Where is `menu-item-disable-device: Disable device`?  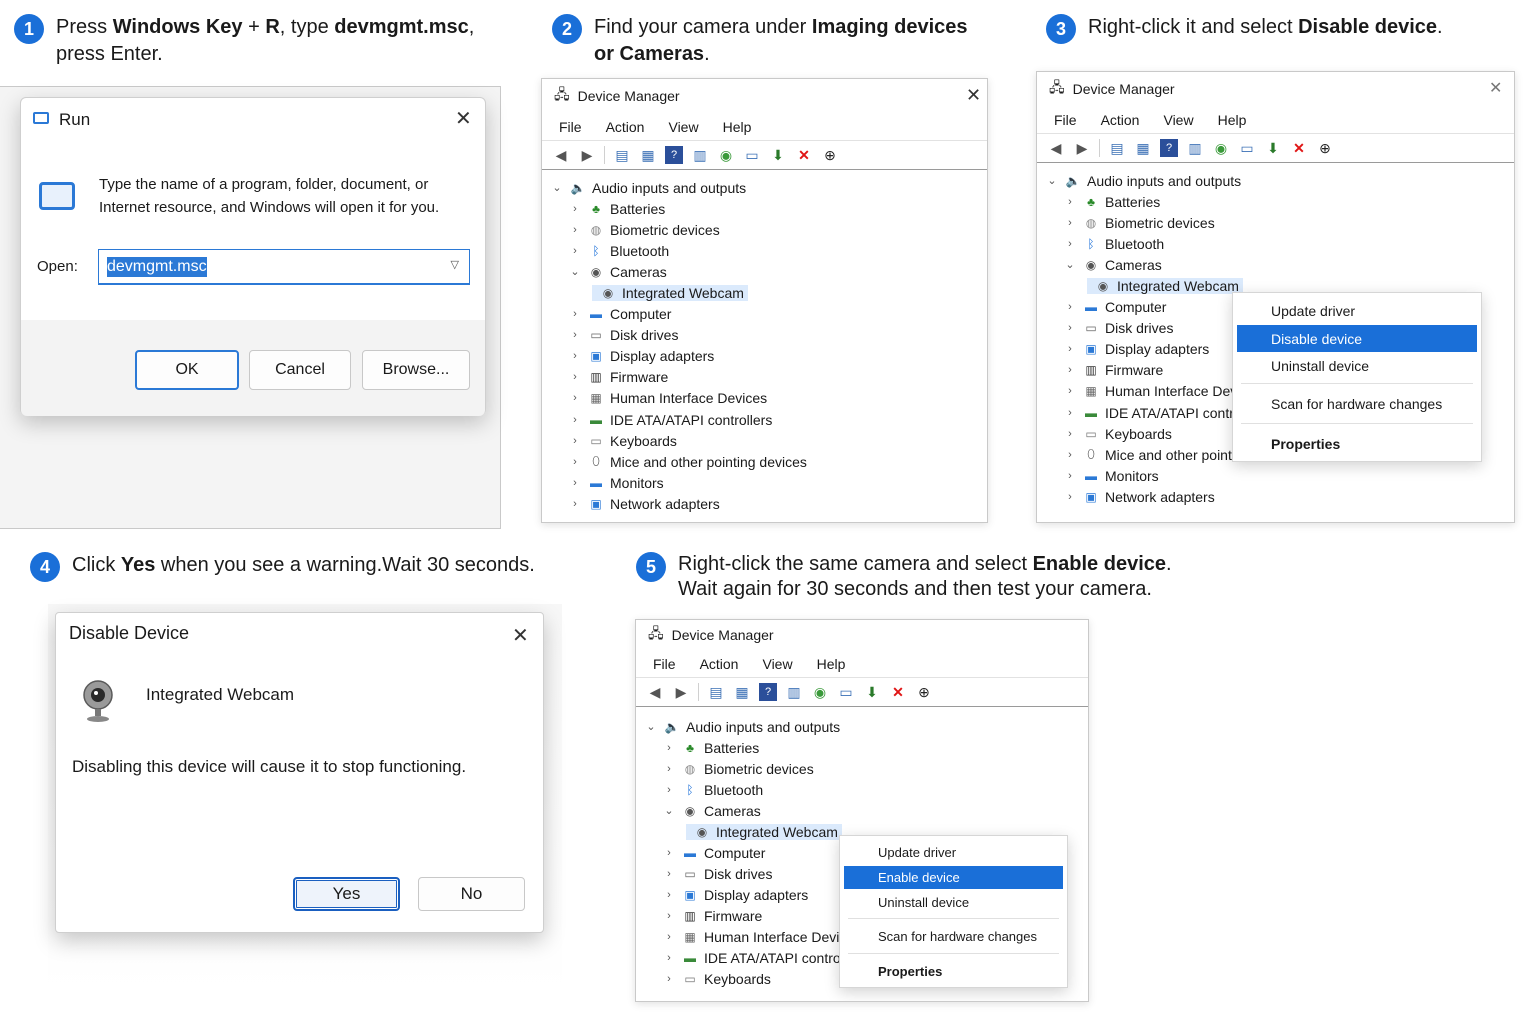 menu-item-disable-device: Disable device is located at coordinates (1357, 338).